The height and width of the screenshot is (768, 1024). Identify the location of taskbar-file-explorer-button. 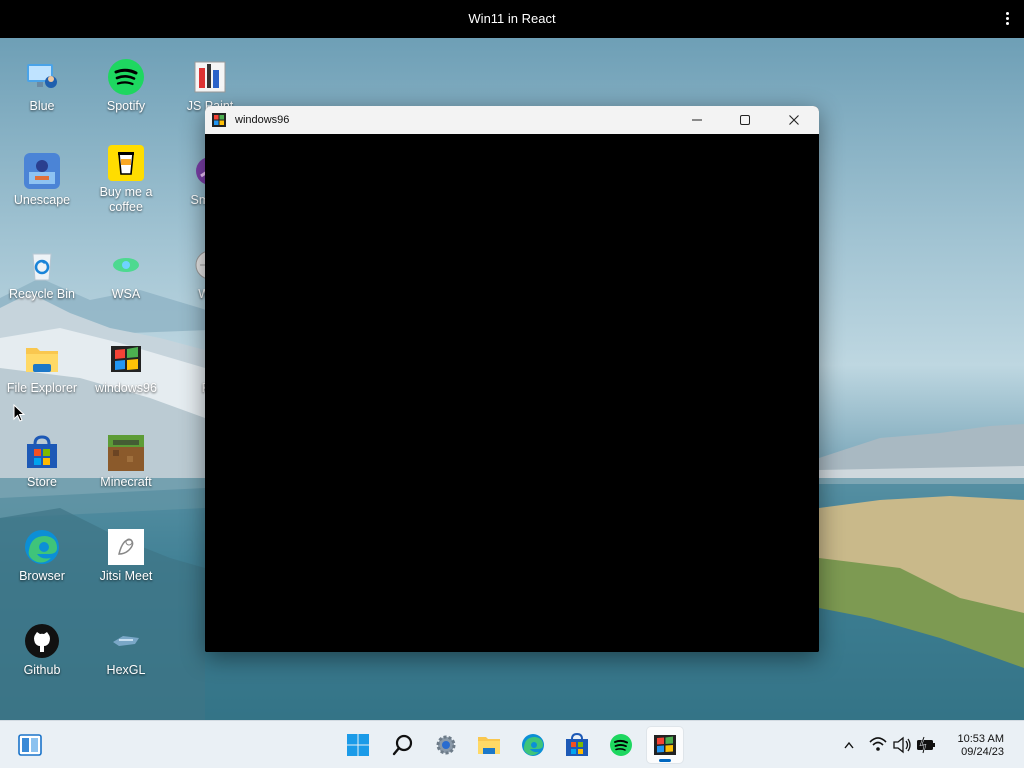
(489, 745).